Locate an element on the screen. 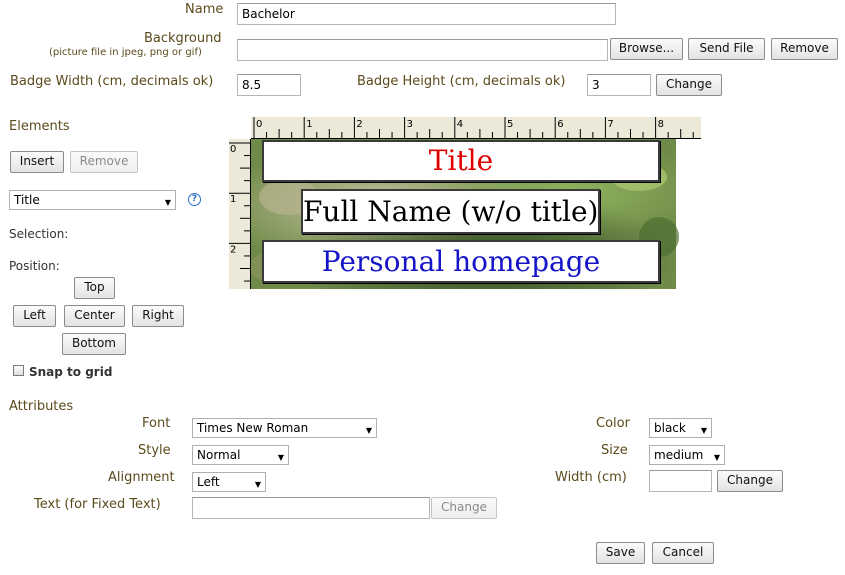 The height and width of the screenshot is (575, 845). font-select: Times New Roman ▼ is located at coordinates (284, 428).